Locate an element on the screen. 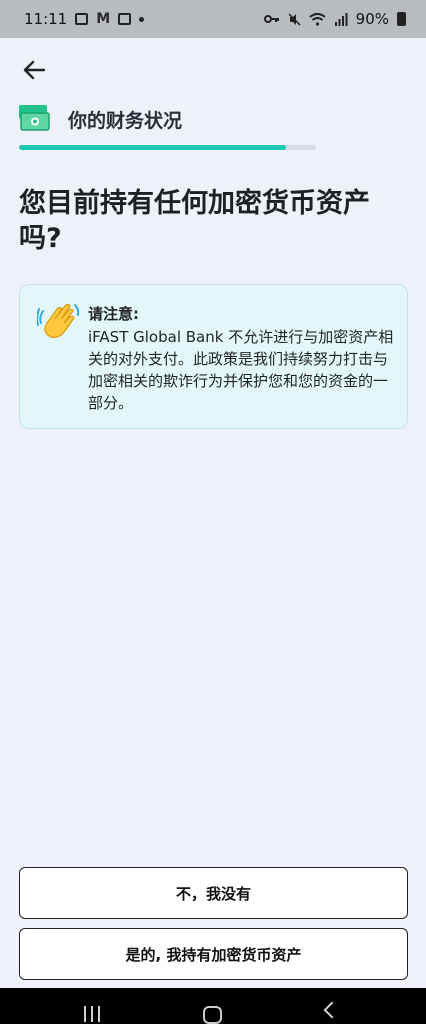 The height and width of the screenshot is (1024, 426). battery-icon is located at coordinates (401, 19).